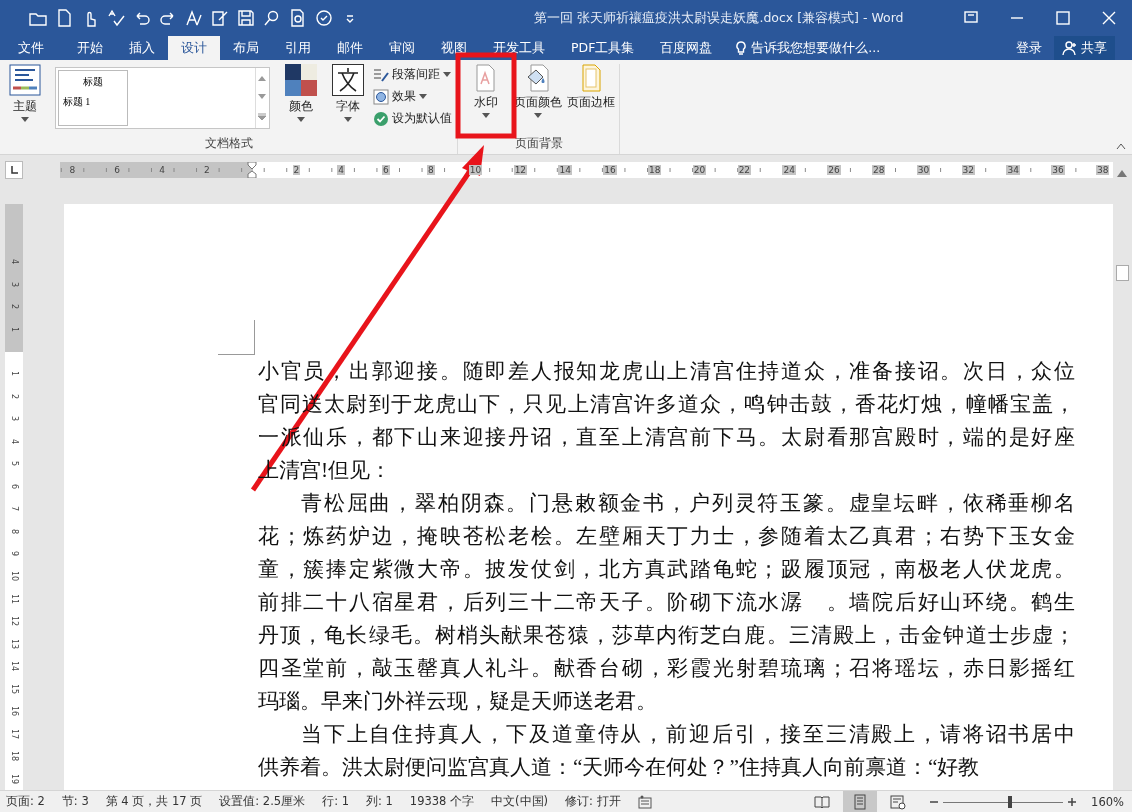  Describe the element at coordinates (538, 78) in the screenshot. I see `page-color-icon` at that location.